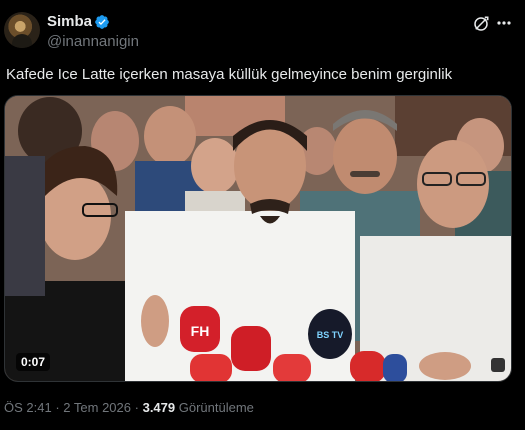  What do you see at coordinates (159, 407) in the screenshot?
I see `views-count: 3.479` at bounding box center [159, 407].